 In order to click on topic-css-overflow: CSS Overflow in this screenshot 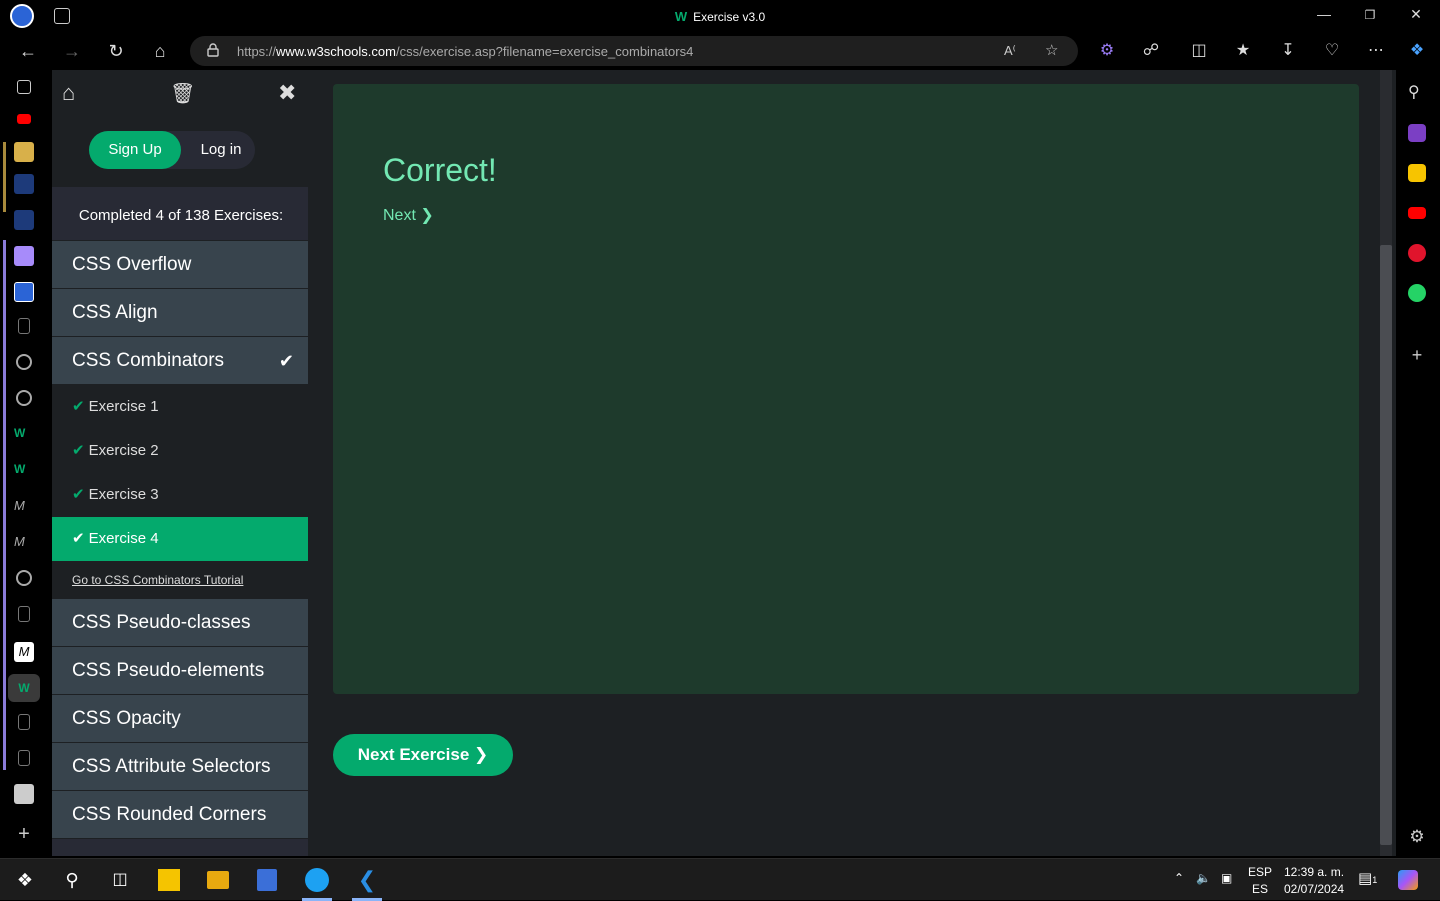, I will do `click(181, 265)`.